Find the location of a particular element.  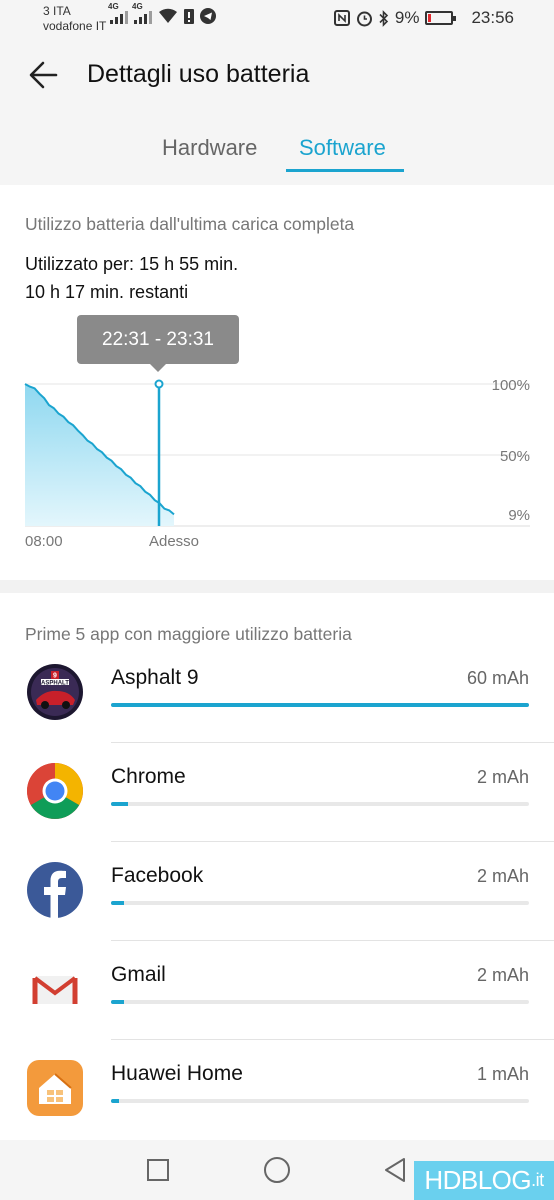

tooltip-arrow is located at coordinates (158, 368).